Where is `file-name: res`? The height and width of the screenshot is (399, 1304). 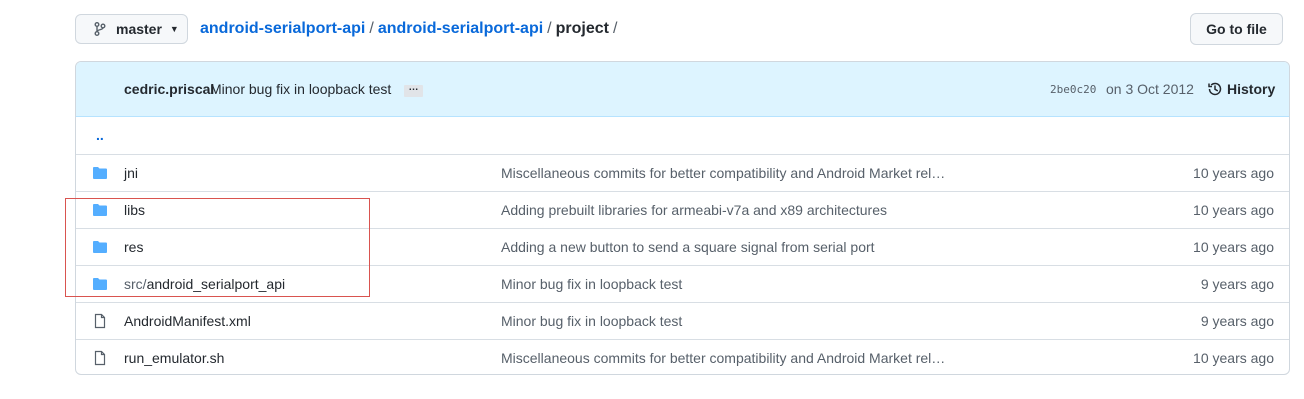 file-name: res is located at coordinates (134, 247).